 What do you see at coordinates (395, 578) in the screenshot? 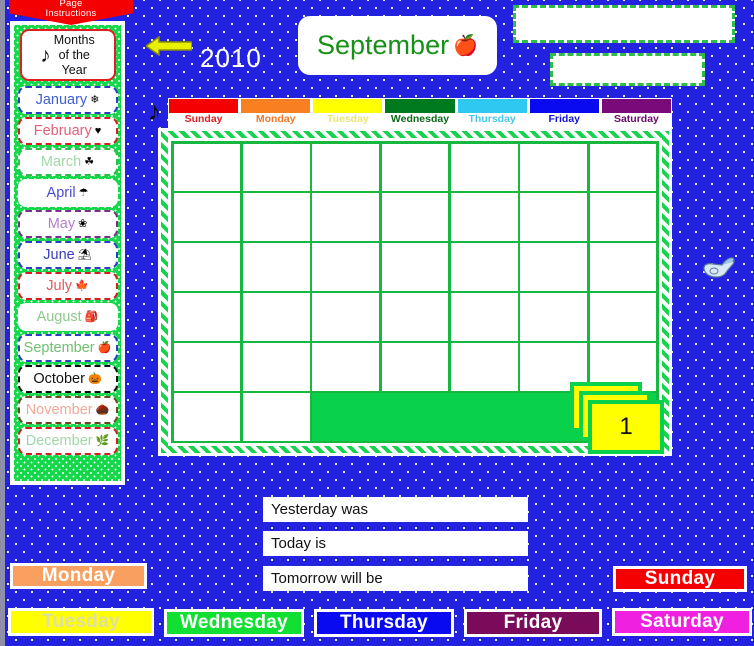
I see `tomorrow-will-be-box: Tomorrow will be` at bounding box center [395, 578].